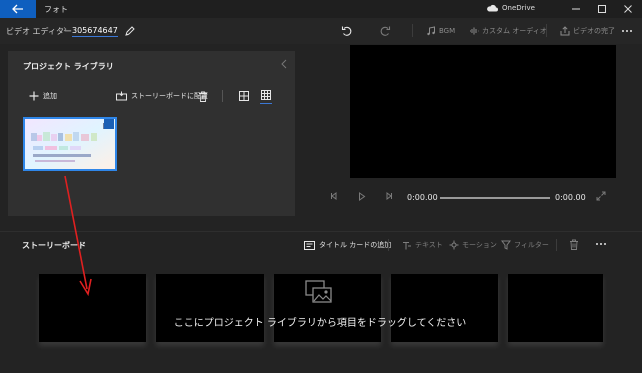 This screenshot has height=373, width=642. What do you see at coordinates (78, 236) in the screenshot?
I see `annotation-arrow` at bounding box center [78, 236].